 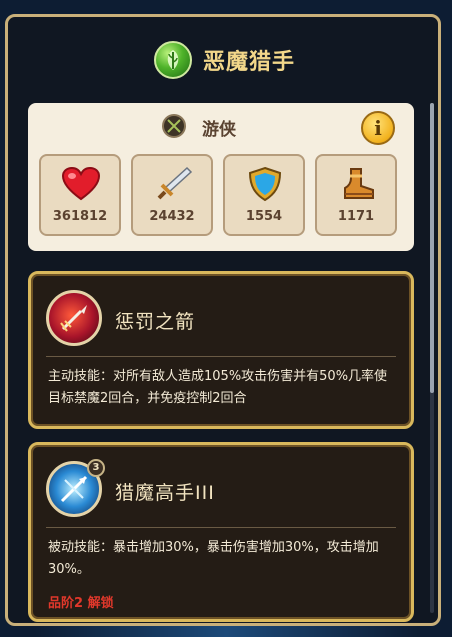 I want to click on crossed-arrows-icon, so click(x=174, y=126).